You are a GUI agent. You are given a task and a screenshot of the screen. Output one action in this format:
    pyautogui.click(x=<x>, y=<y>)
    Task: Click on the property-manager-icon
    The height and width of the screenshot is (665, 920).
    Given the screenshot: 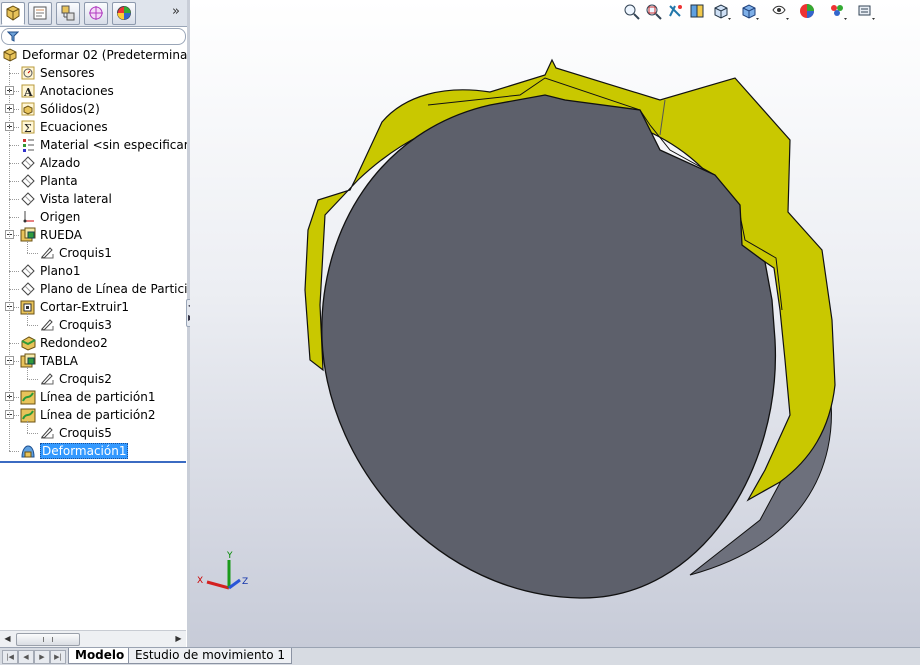 What is the action you would take?
    pyautogui.click(x=40, y=13)
    